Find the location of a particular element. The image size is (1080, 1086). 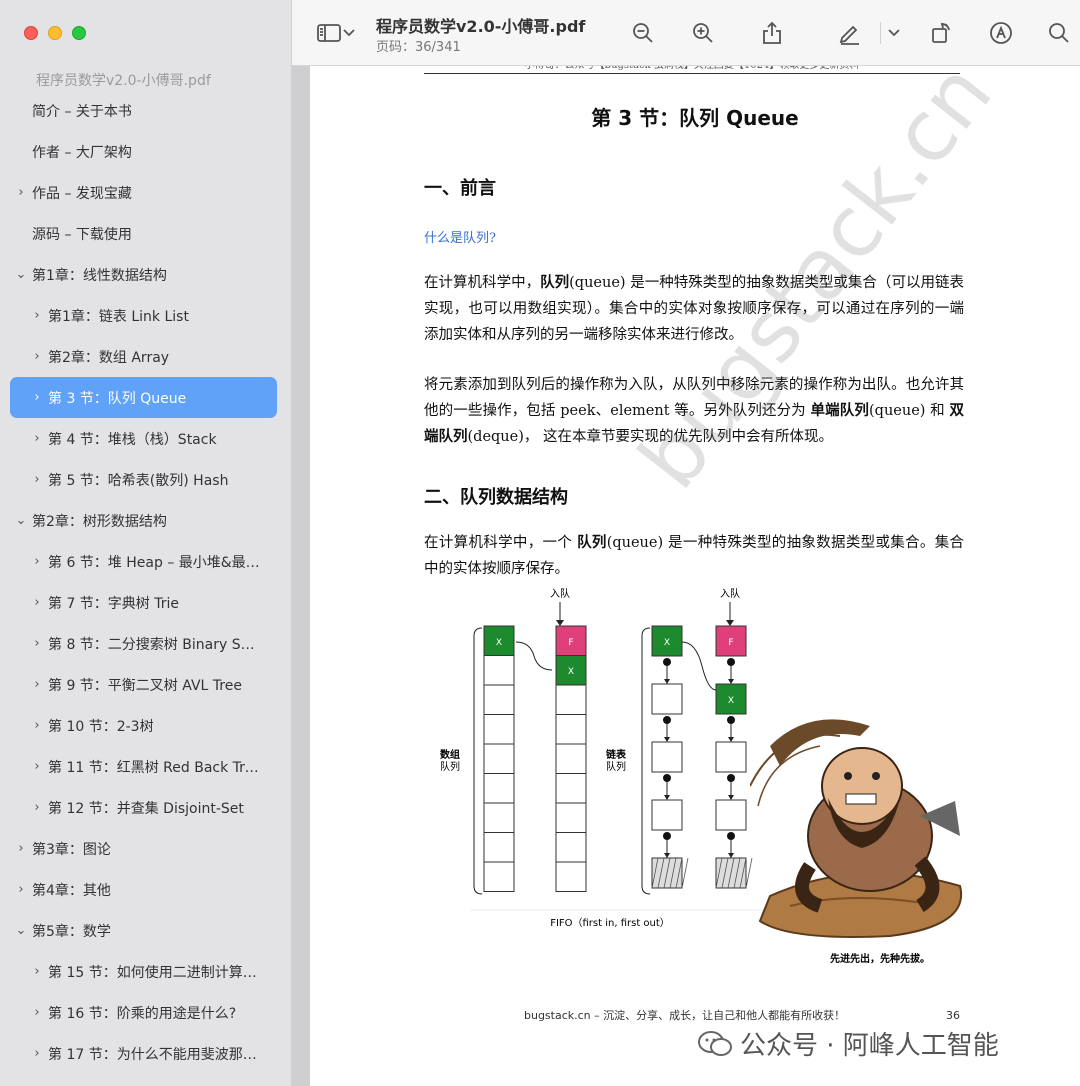

outline-item: › 第 4 节：堆栈（栈）Stack is located at coordinates (145, 438).